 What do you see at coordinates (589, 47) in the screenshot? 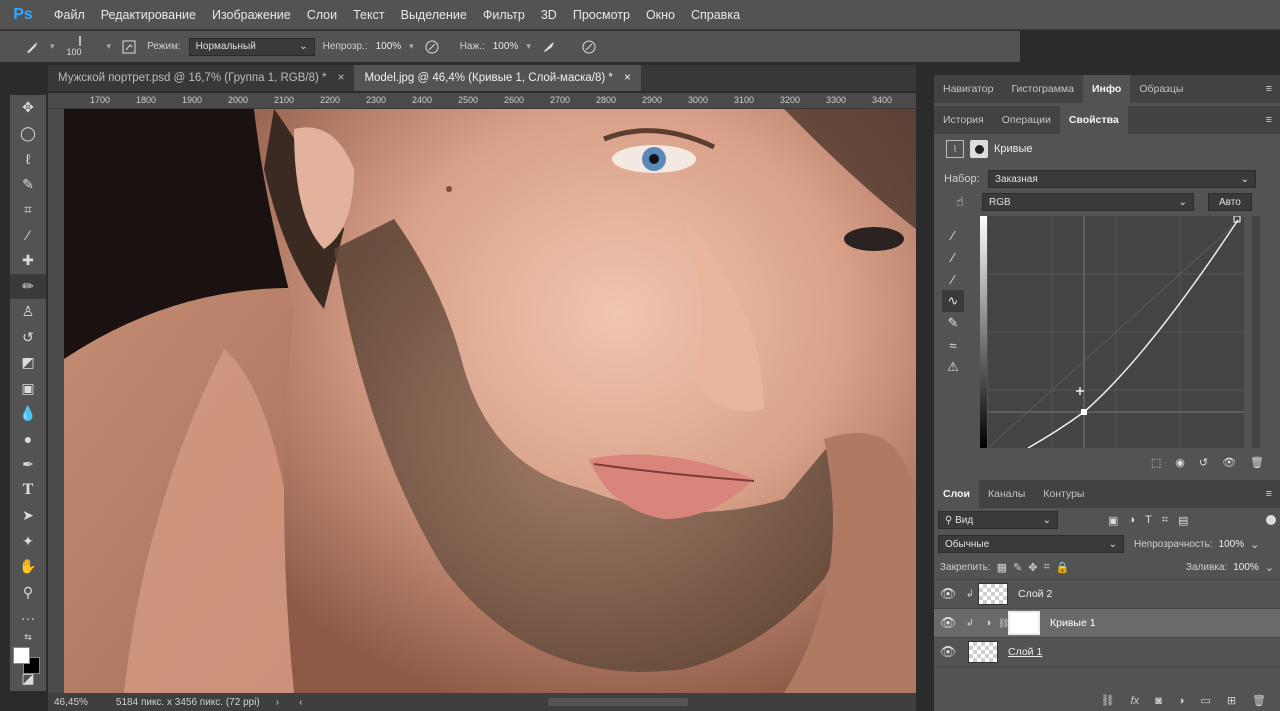
I see `size-pressure-icon` at bounding box center [589, 47].